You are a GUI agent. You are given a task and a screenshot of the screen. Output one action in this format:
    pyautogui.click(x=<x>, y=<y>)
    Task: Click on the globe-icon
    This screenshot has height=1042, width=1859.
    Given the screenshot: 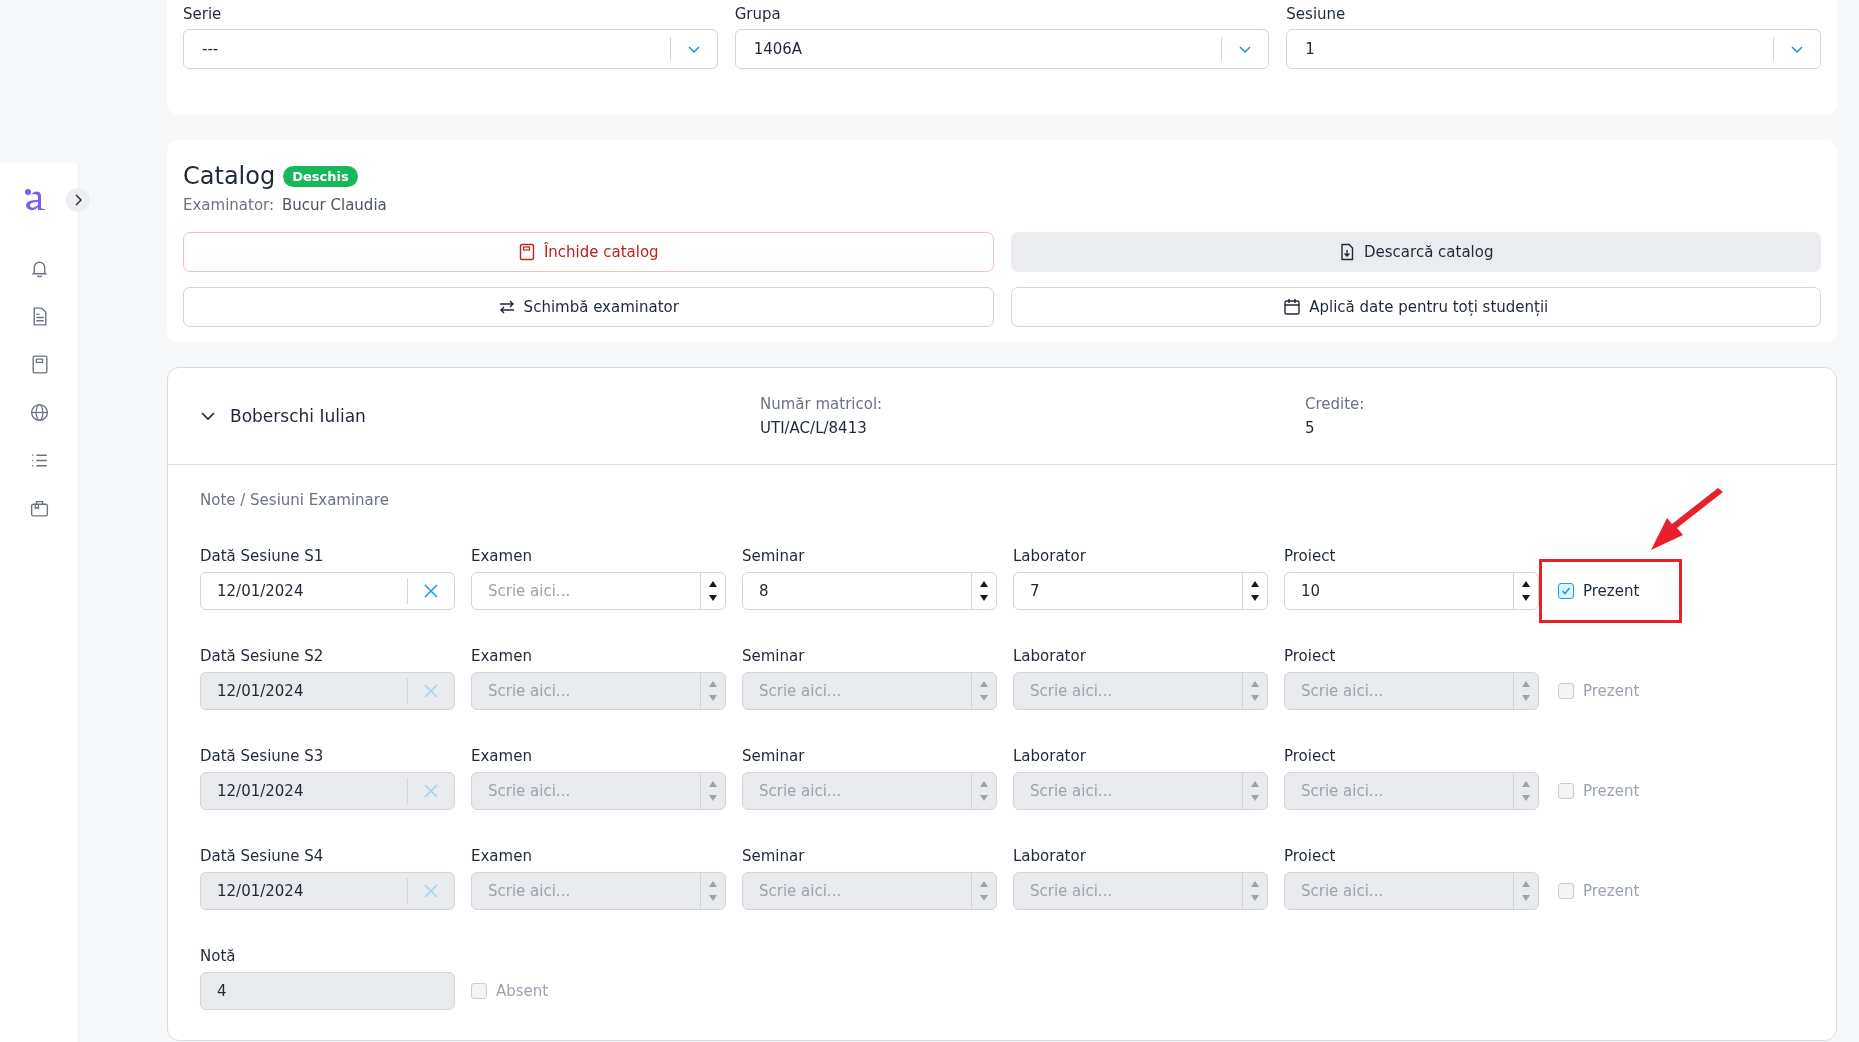 What is the action you would take?
    pyautogui.click(x=39, y=412)
    